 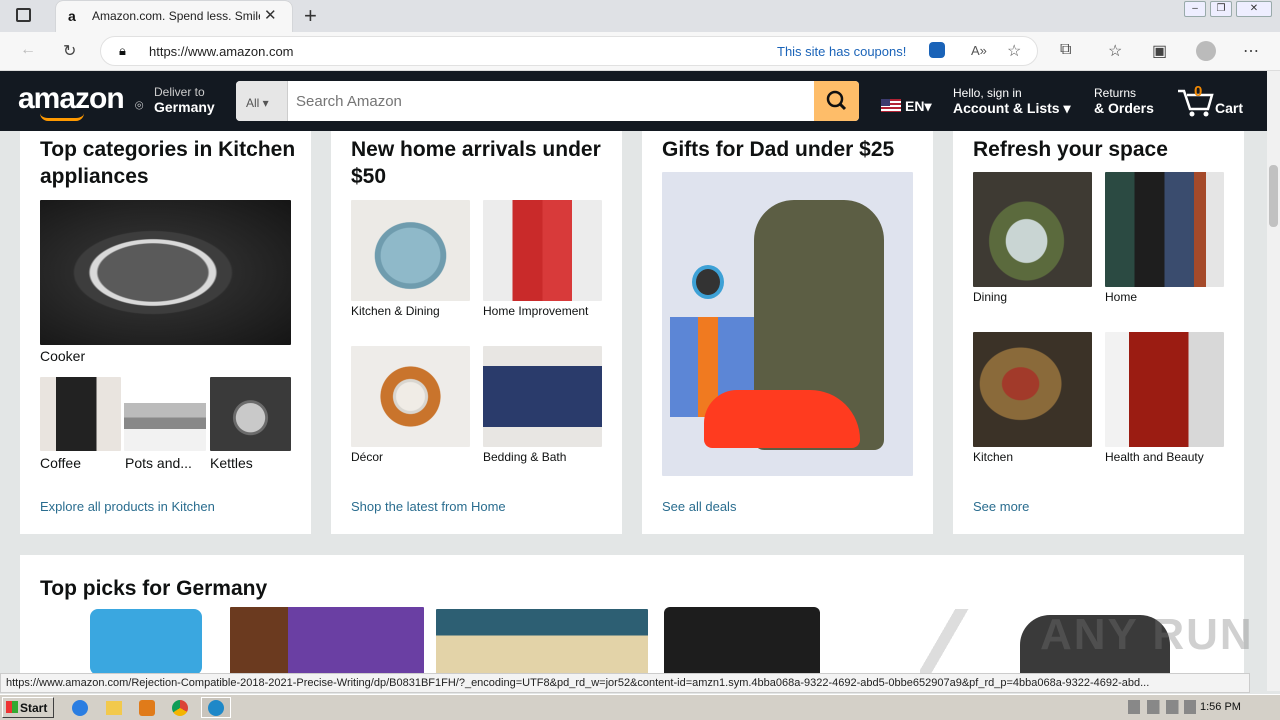 What do you see at coordinates (708, 282) in the screenshot?
I see `watch-shape` at bounding box center [708, 282].